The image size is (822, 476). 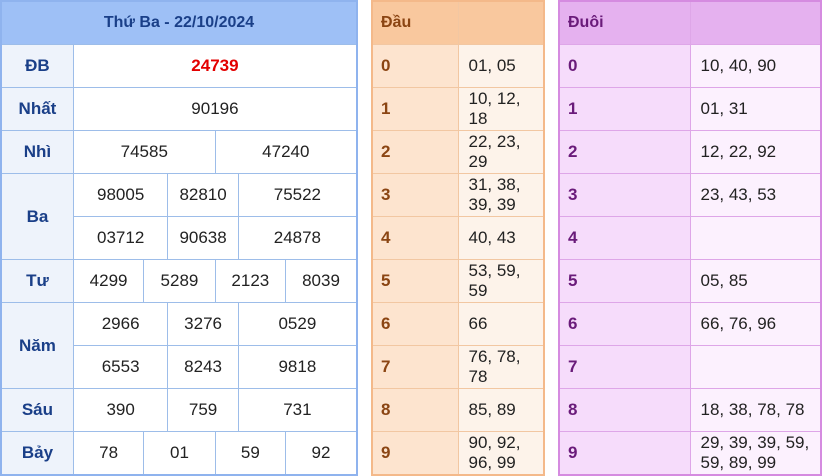 What do you see at coordinates (321, 281) in the screenshot?
I see `prize-value: 8039` at bounding box center [321, 281].